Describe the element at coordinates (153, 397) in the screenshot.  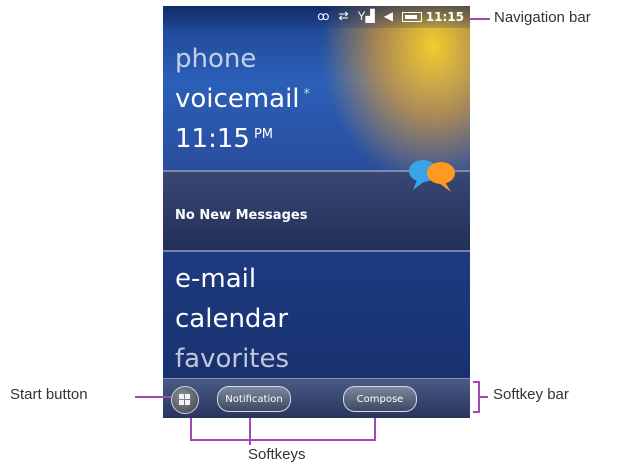
I see `start-button-leader` at that location.